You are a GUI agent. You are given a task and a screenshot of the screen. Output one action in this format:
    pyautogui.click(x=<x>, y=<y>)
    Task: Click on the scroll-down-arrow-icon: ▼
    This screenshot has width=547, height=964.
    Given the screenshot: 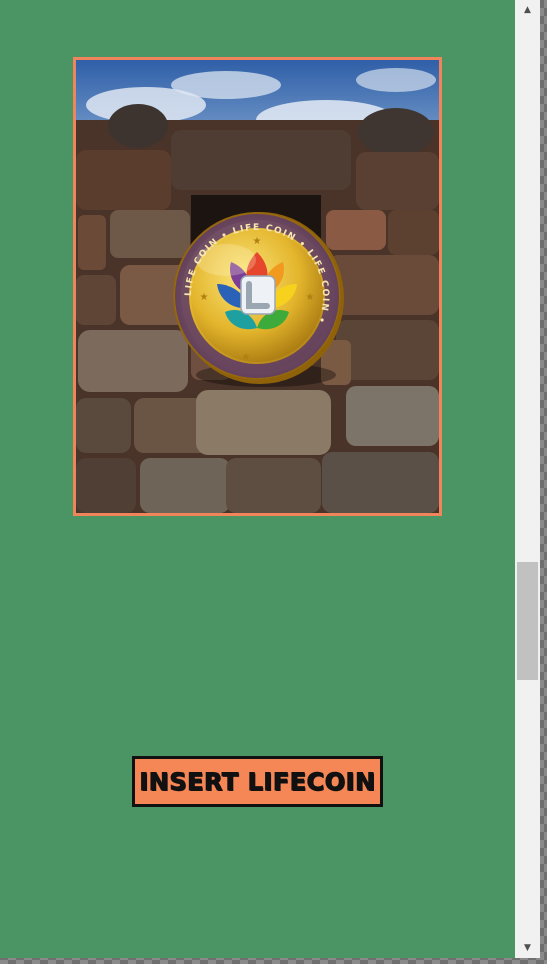 What is the action you would take?
    pyautogui.click(x=527, y=948)
    